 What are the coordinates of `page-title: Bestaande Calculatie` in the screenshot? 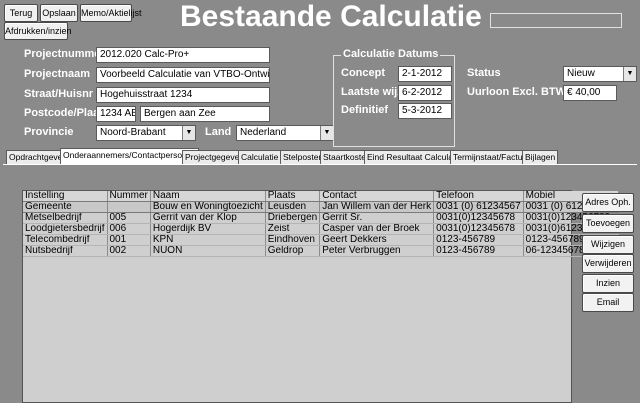 It's located at (331, 16).